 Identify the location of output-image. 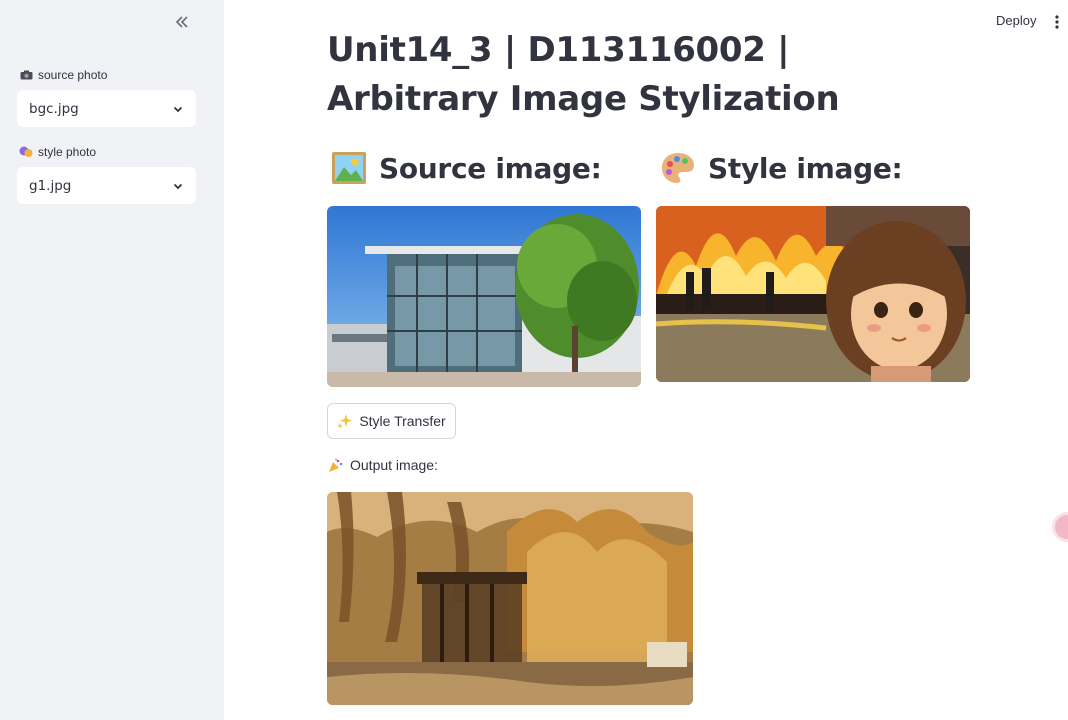
(510, 598).